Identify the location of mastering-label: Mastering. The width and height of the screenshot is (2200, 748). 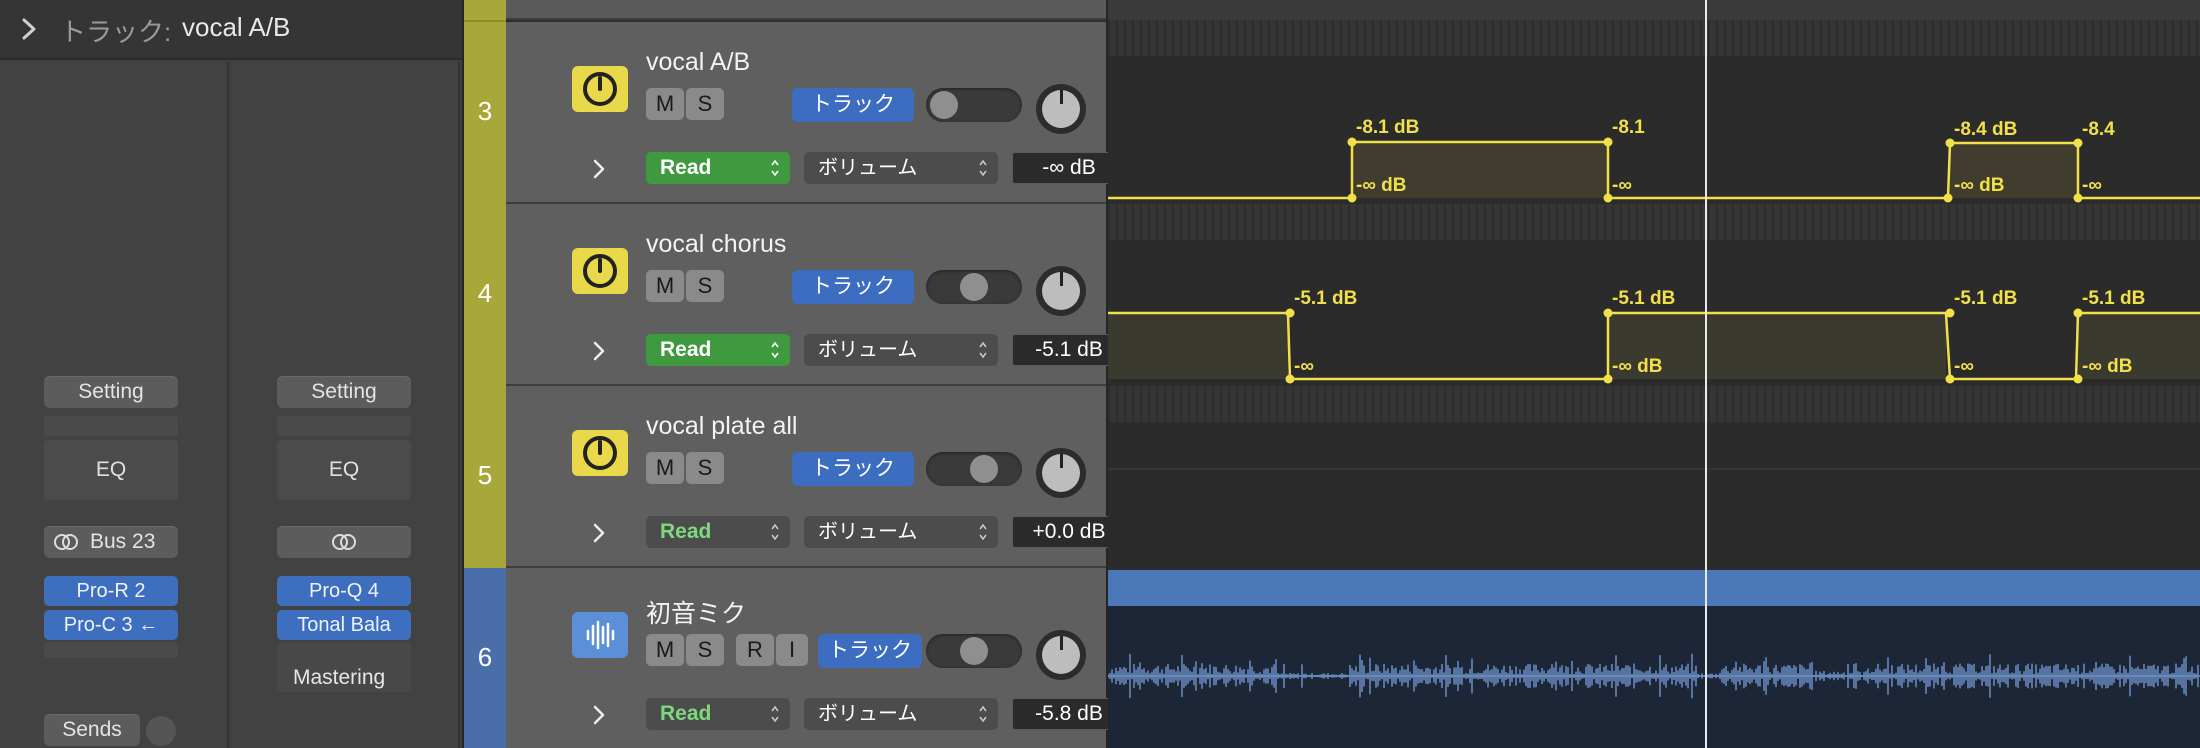
(339, 677).